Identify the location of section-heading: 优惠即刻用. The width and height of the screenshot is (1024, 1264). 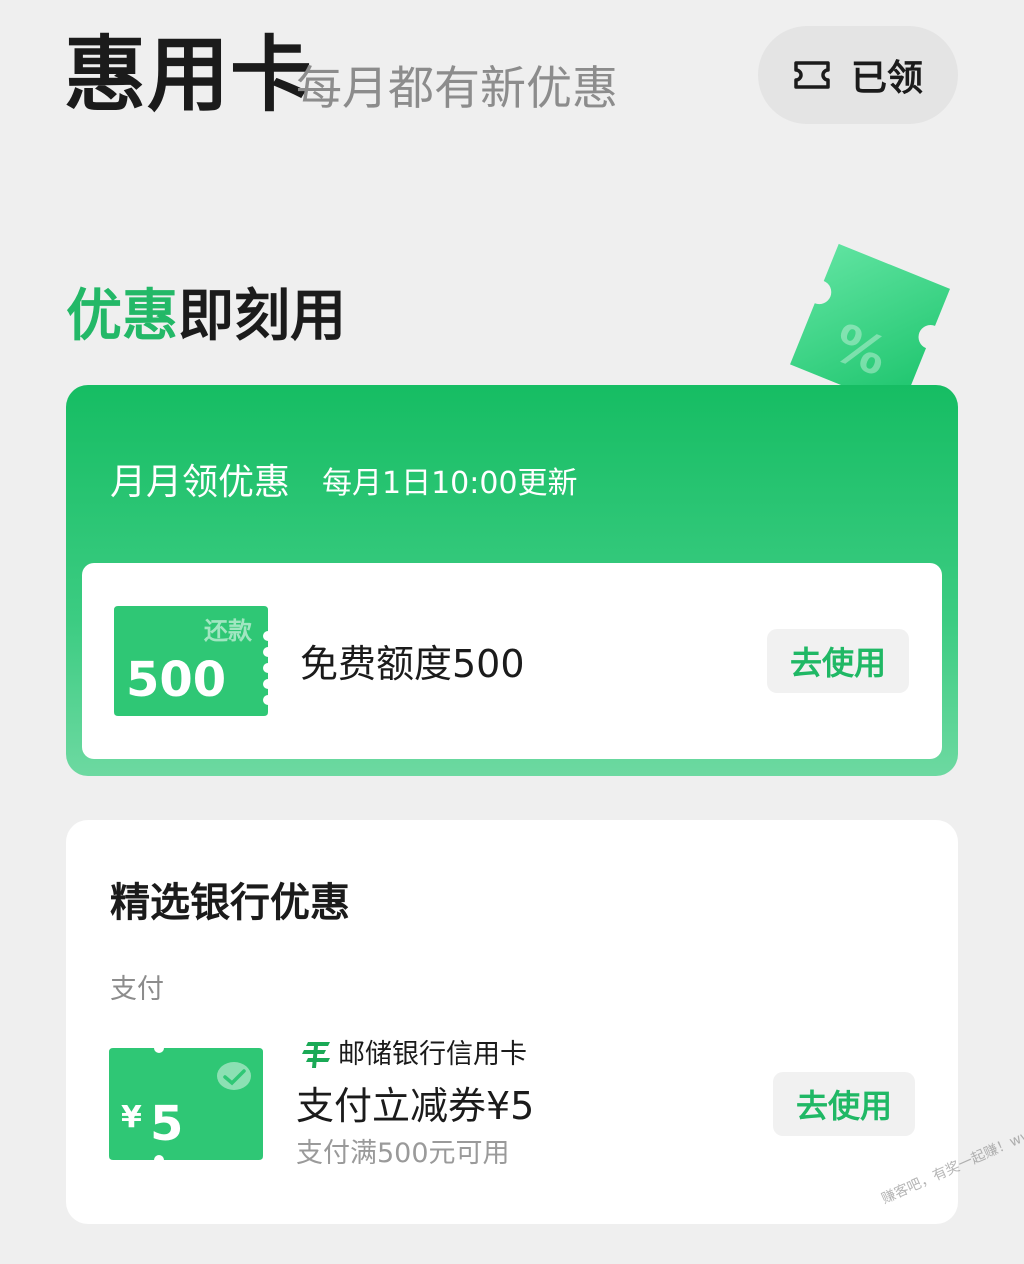
(206, 317).